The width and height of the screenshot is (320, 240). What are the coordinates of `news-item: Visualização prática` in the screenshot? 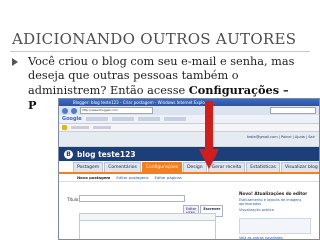 It's located at (278, 210).